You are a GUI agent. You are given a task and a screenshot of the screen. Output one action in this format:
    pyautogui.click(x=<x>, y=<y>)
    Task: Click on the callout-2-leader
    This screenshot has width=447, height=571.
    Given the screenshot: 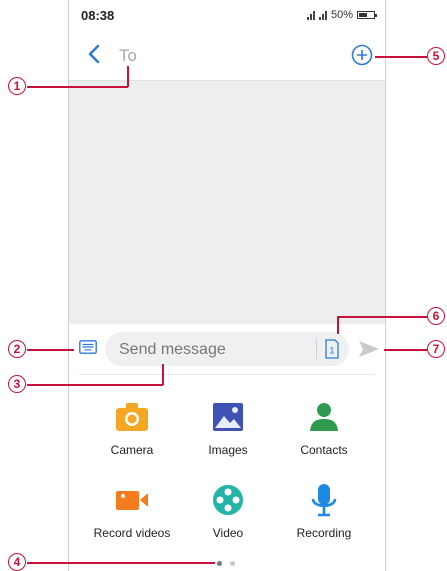 What is the action you would take?
    pyautogui.click(x=50, y=350)
    